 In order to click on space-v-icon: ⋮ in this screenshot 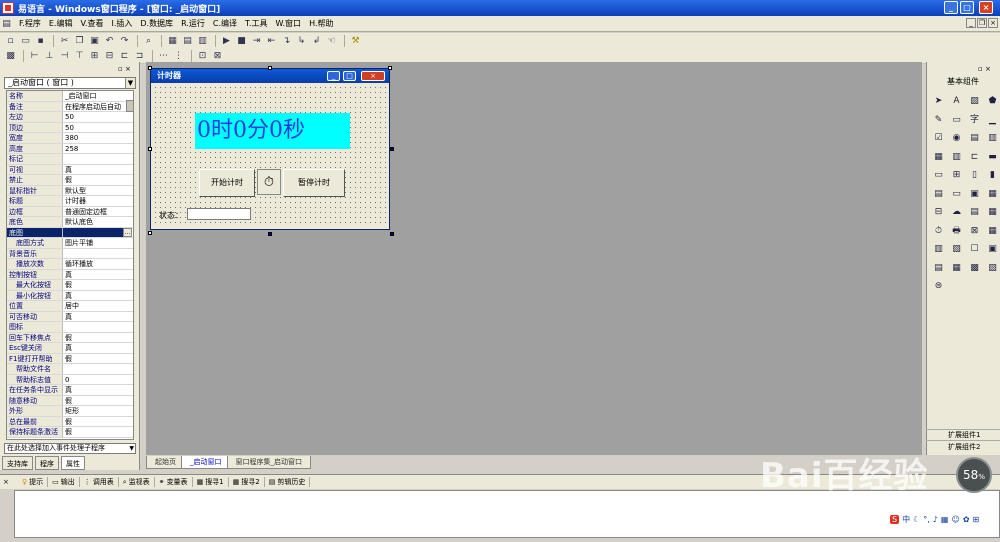, I will do `click(178, 56)`.